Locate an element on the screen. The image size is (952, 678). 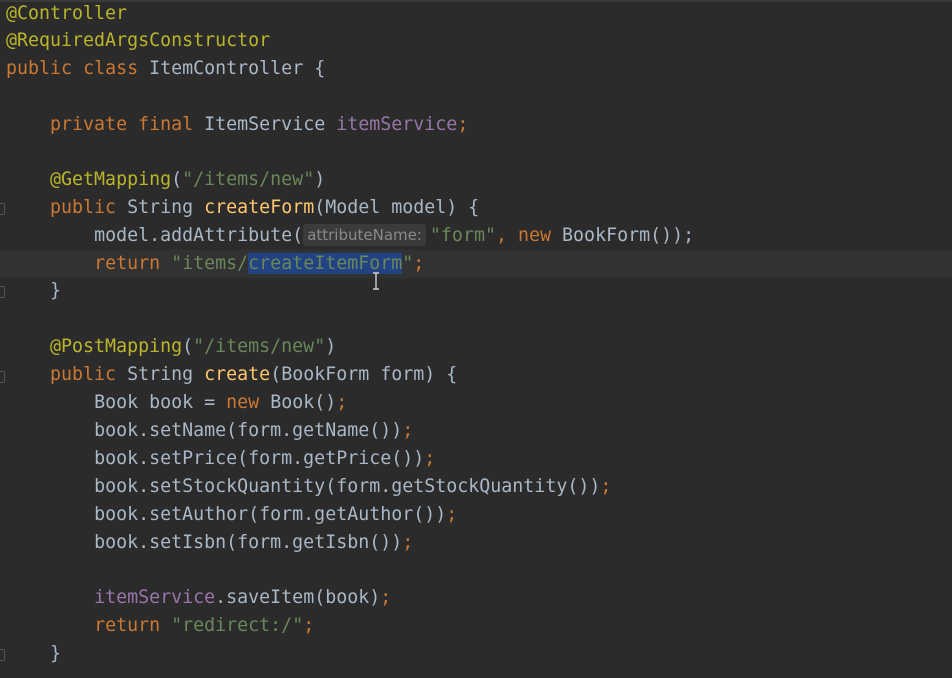
code-line-23: return "redirect:/"; is located at coordinates (476, 626).